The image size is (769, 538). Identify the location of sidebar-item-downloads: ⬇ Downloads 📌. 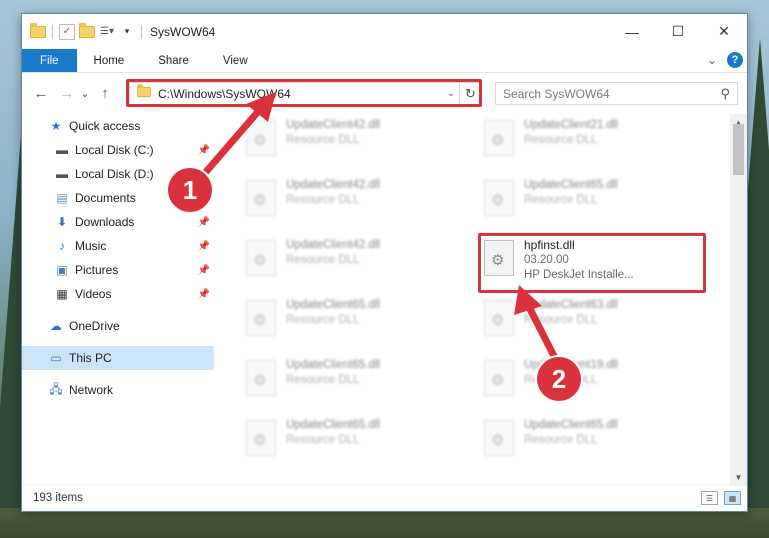
(118, 222).